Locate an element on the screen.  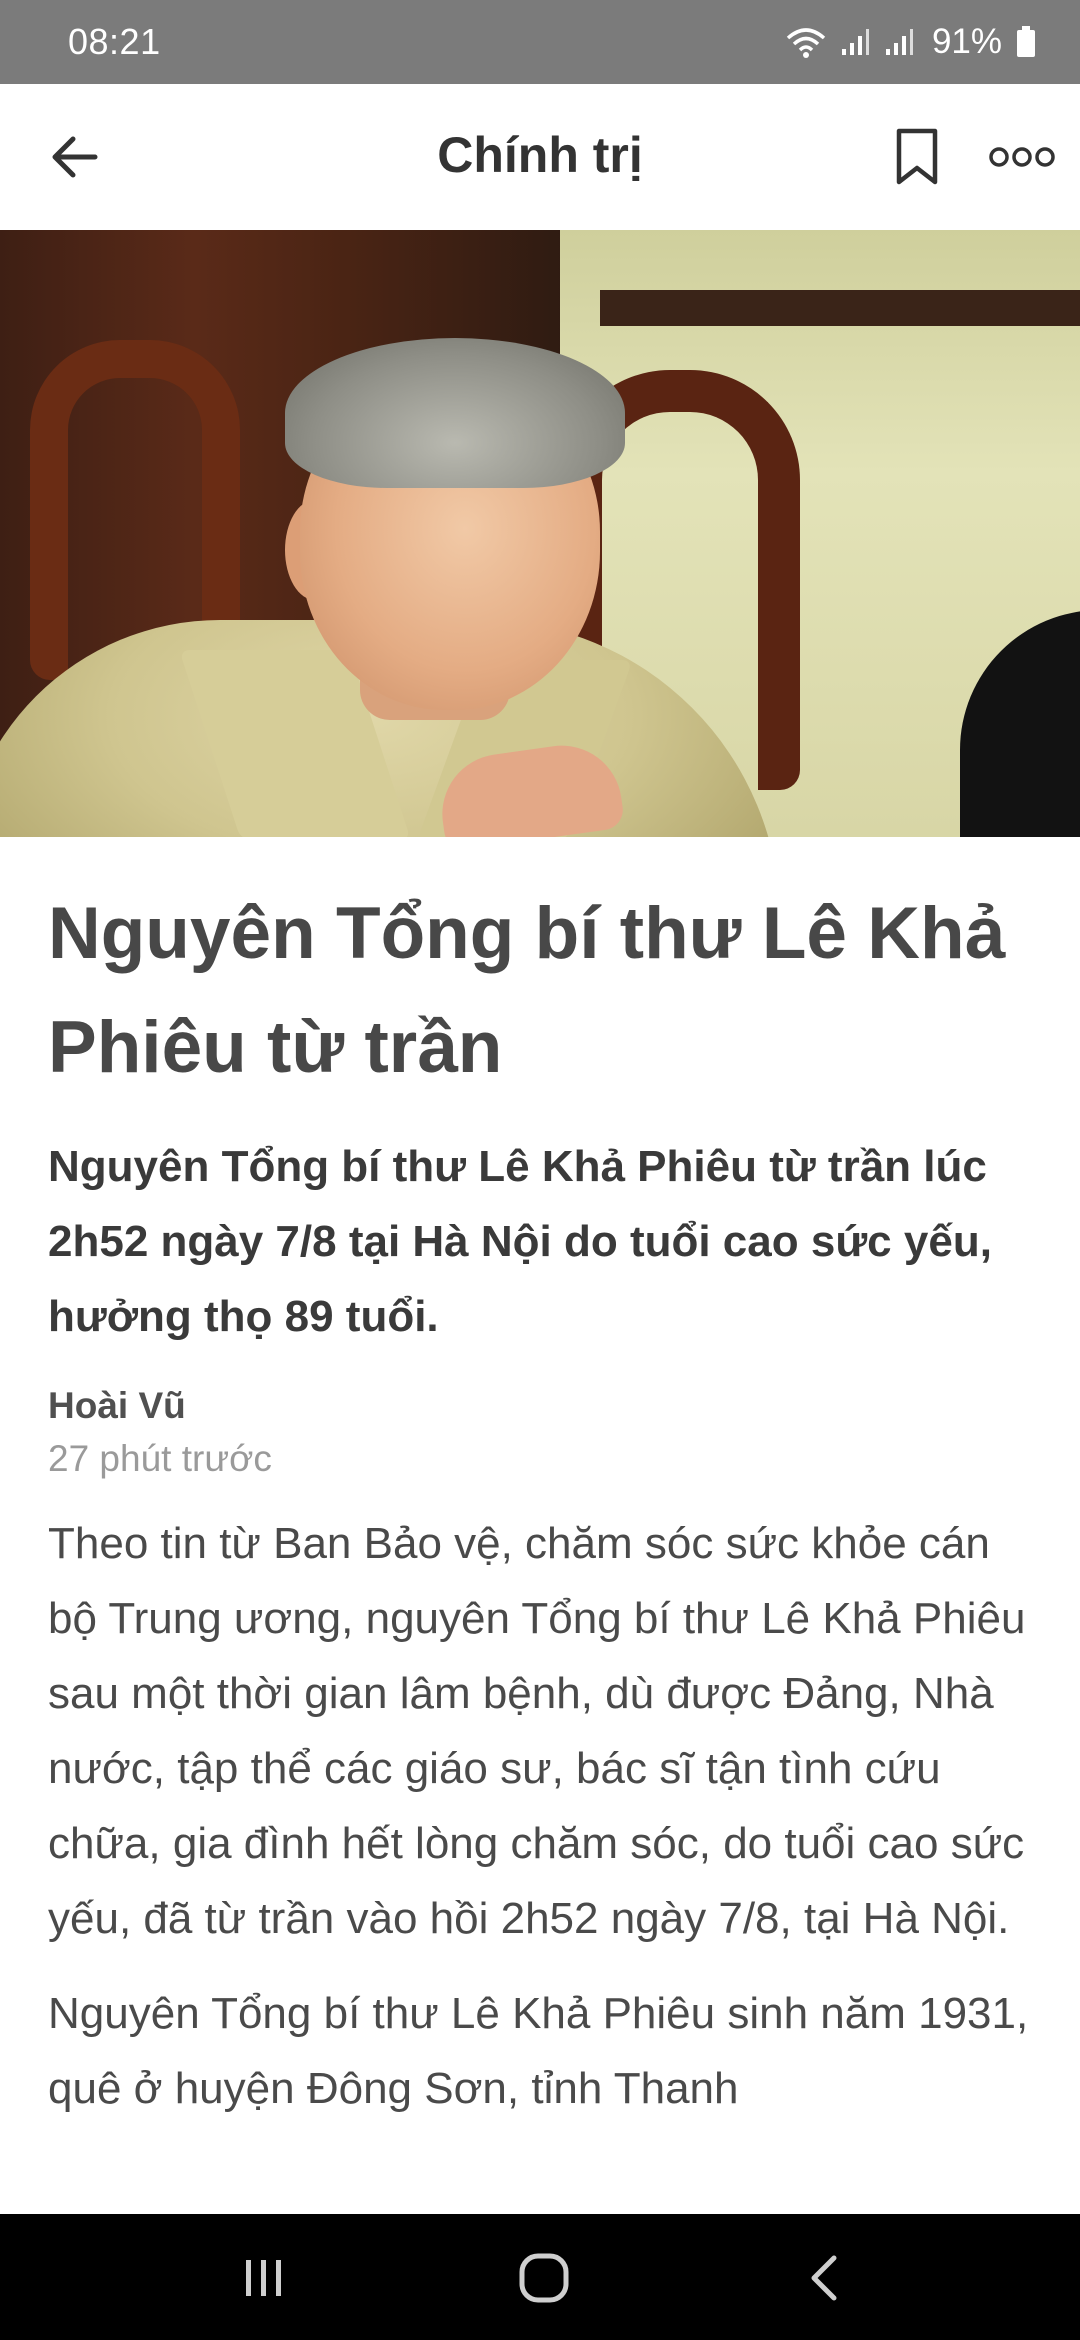
bookmark-icon is located at coordinates (917, 156).